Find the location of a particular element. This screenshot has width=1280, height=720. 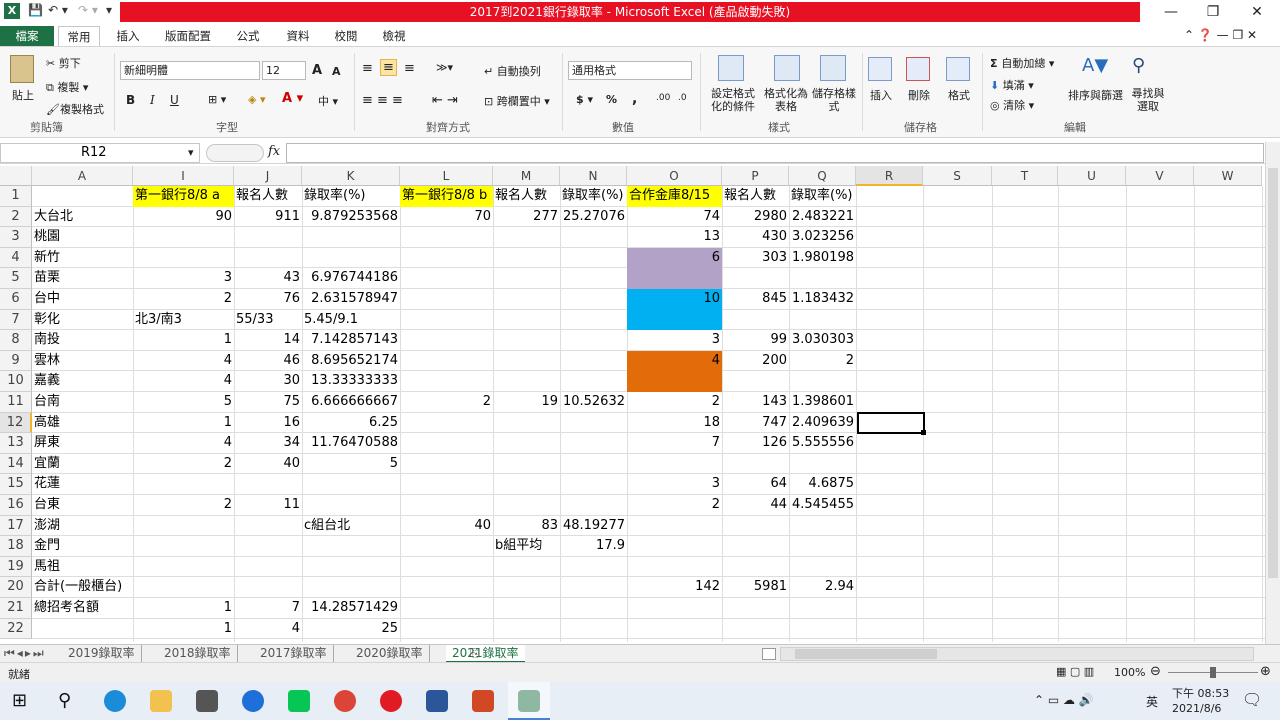

wrap-text-button: ↵ 自動換列 is located at coordinates (512, 71).